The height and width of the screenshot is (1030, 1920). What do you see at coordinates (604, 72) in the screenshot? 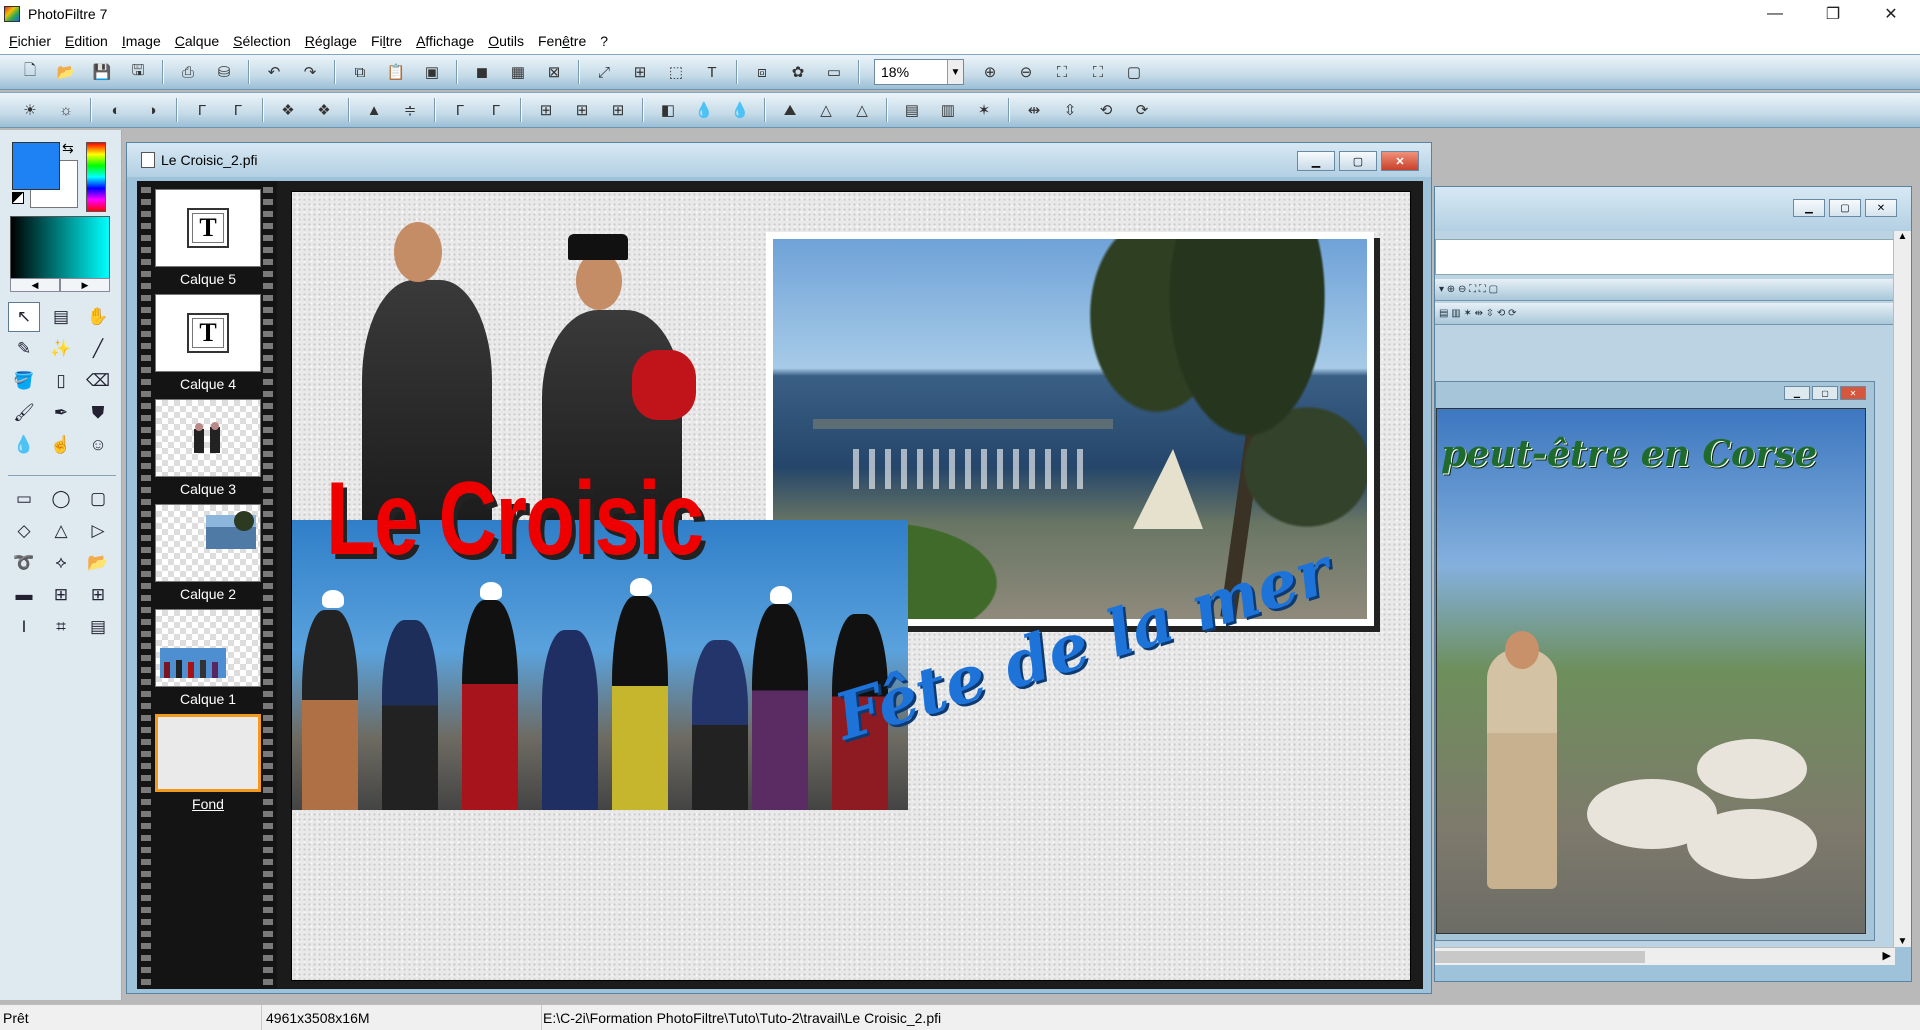
I see `image-size-icon: ⤢` at bounding box center [604, 72].